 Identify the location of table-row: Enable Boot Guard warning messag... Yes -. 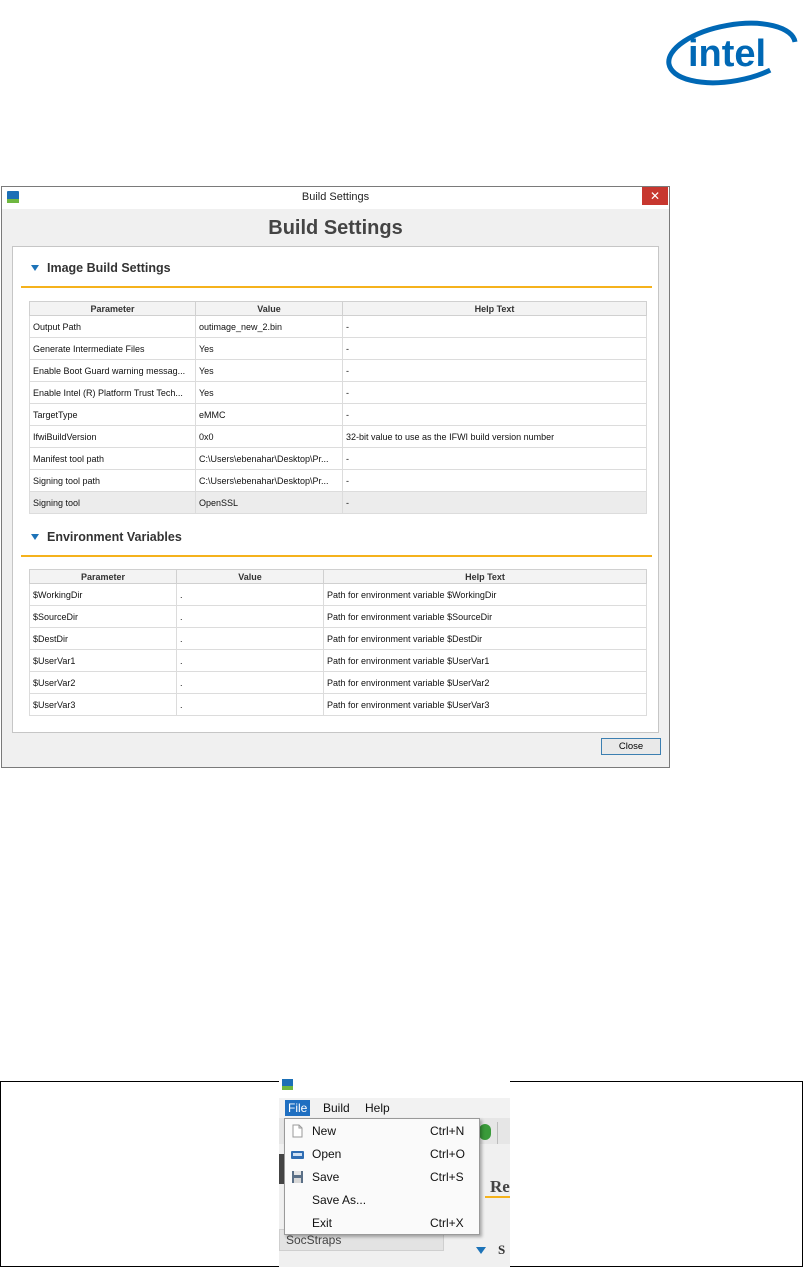
(338, 370).